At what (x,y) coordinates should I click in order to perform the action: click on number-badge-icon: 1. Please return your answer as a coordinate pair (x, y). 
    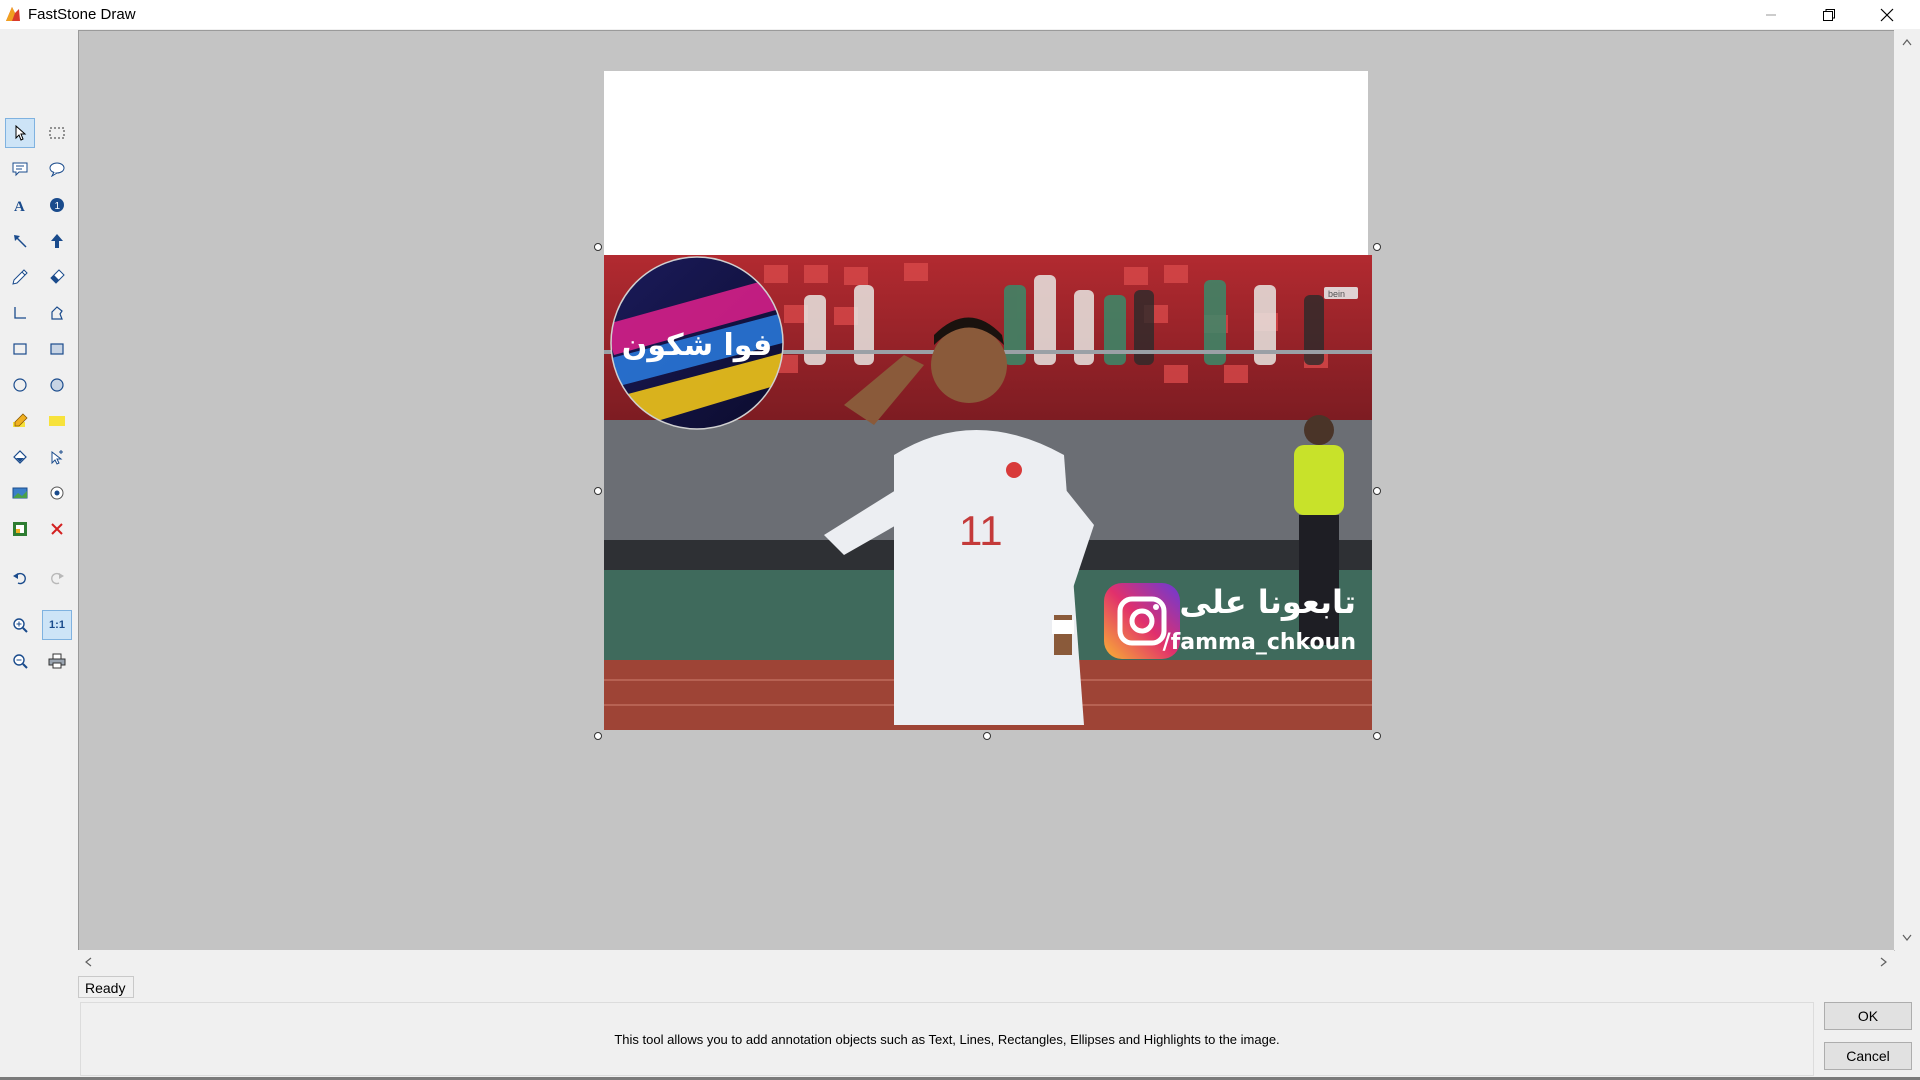
    Looking at the image, I should click on (57, 205).